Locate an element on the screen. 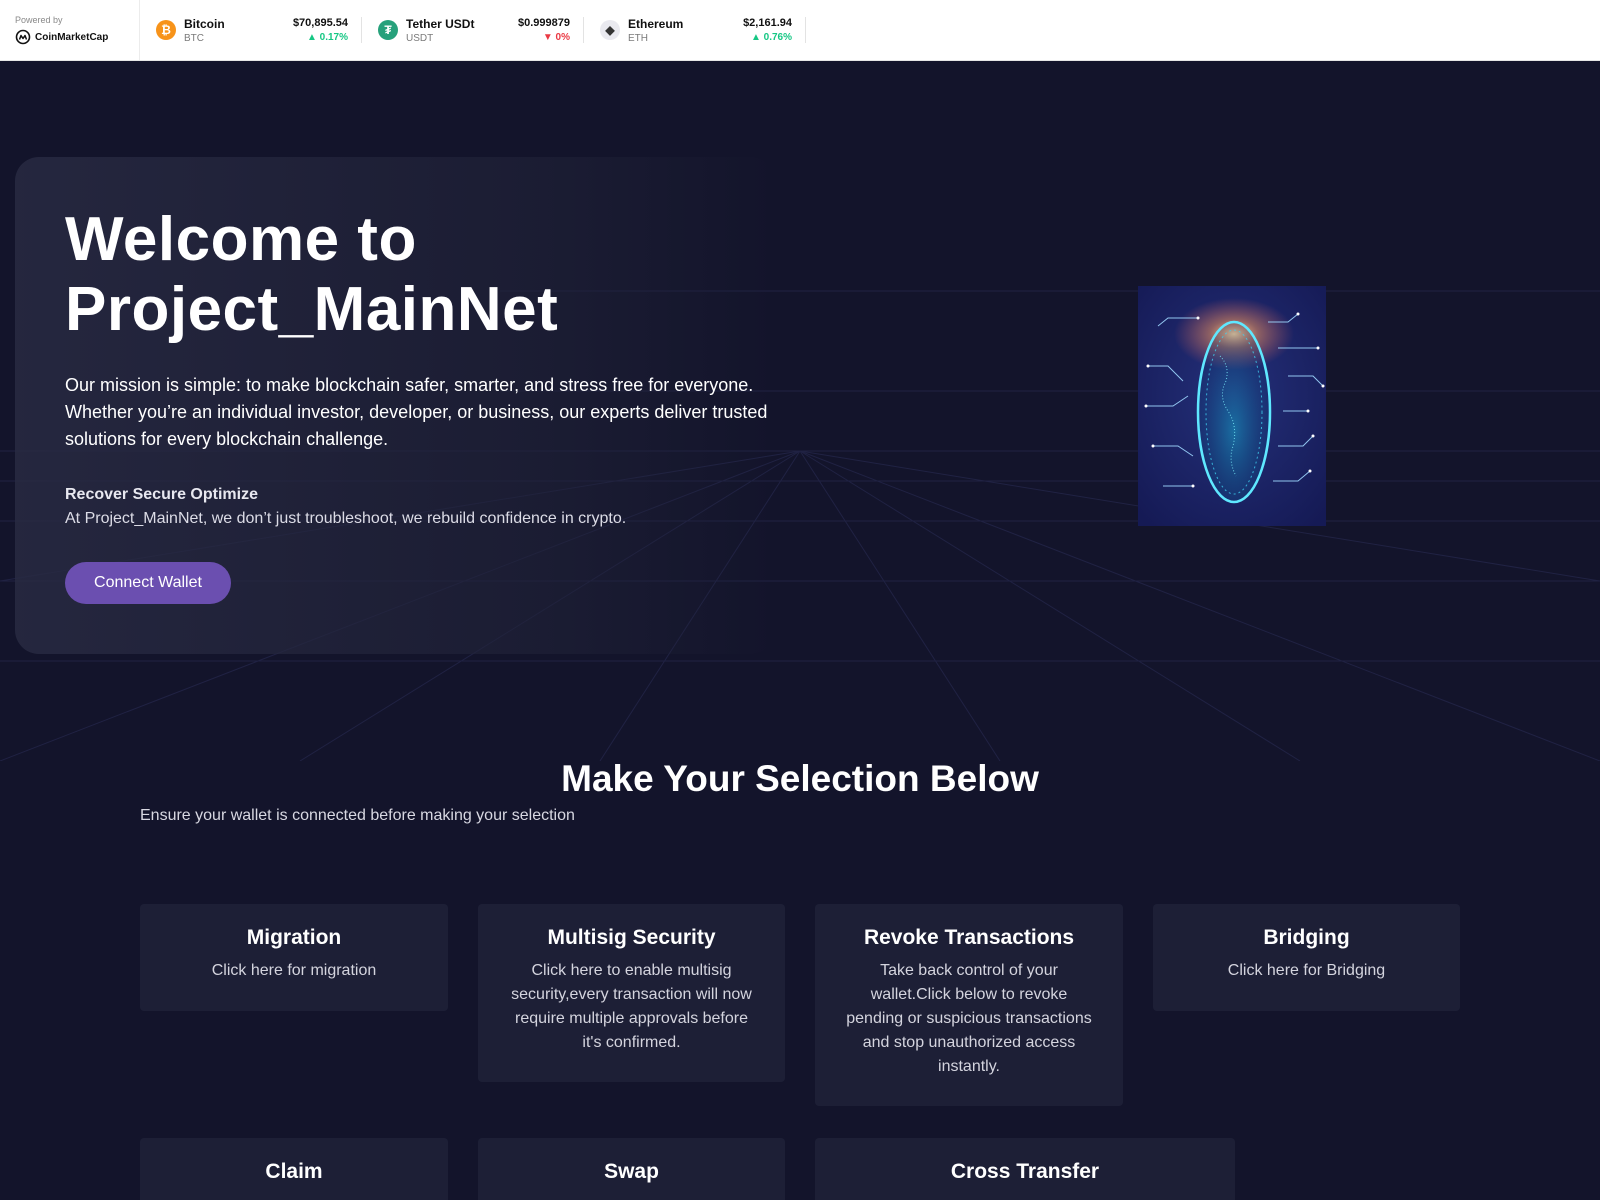 Image resolution: width=1600 pixels, height=1200 pixels. ticker-coin-tether: ₮ Tether USDt USDT $0.999879 ▼ 0% is located at coordinates (473, 30).